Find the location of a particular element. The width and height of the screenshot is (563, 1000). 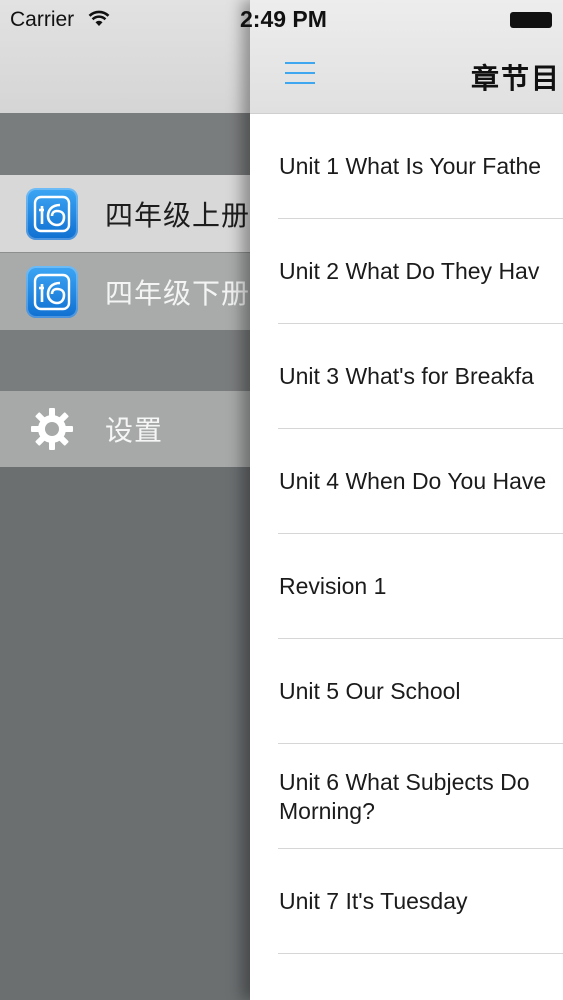

gear-icon is located at coordinates (52, 429).